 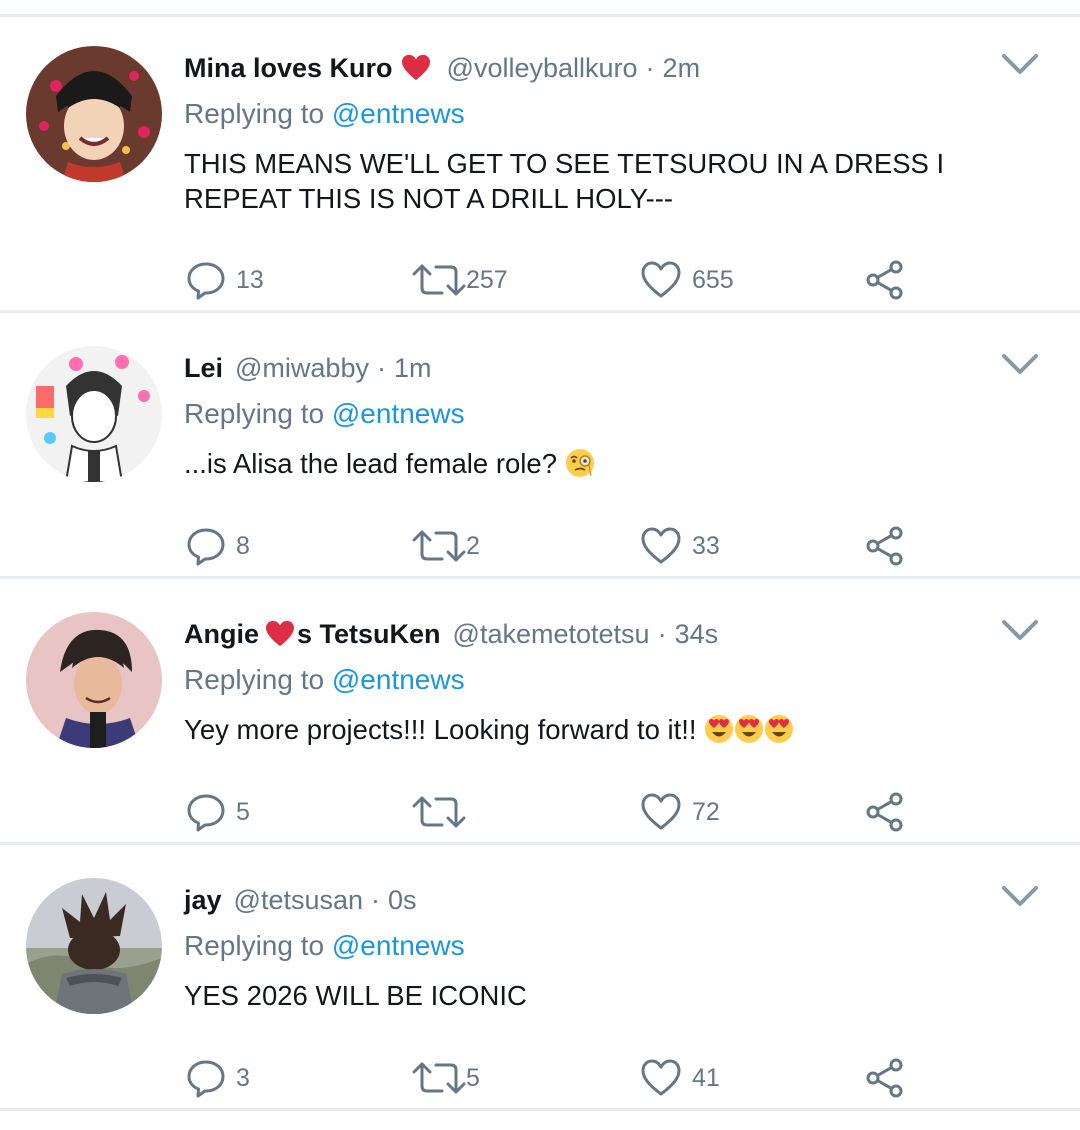 I want to click on like-button: 72, so click(x=680, y=812).